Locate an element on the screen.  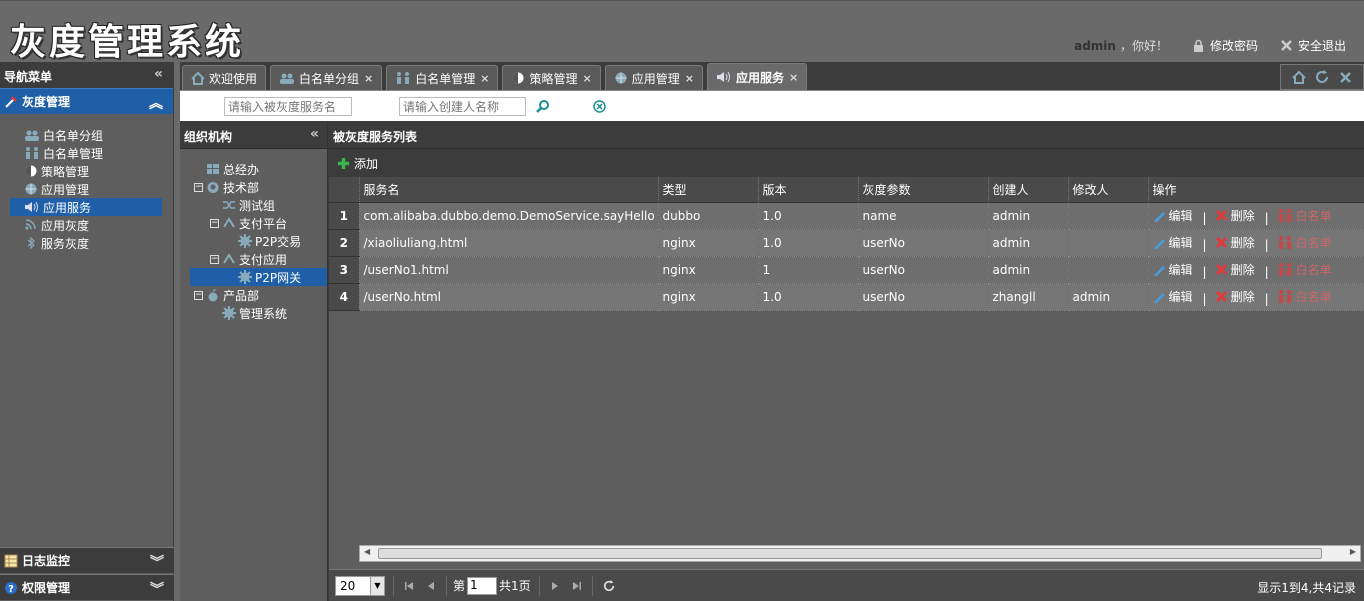
tree-node: − 产品部 is located at coordinates (253, 295).